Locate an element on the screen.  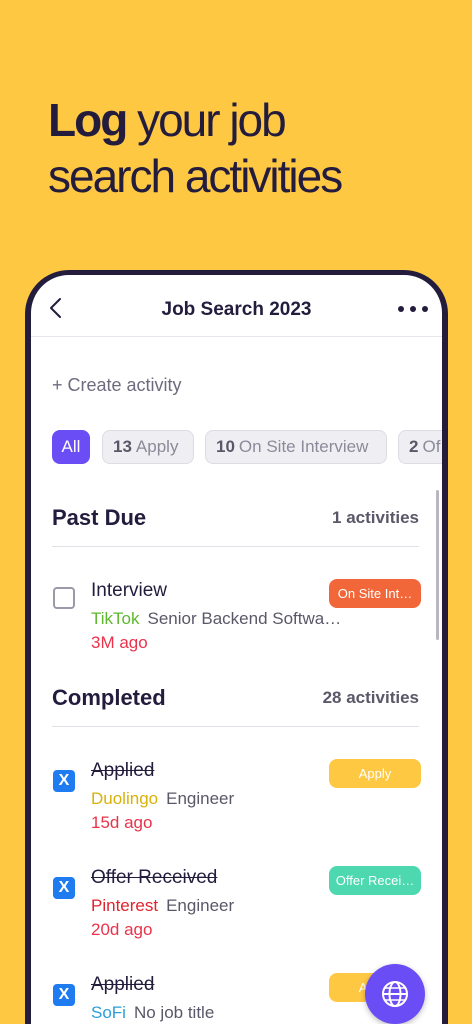
headline-bold: Log is located at coordinates (88, 120).